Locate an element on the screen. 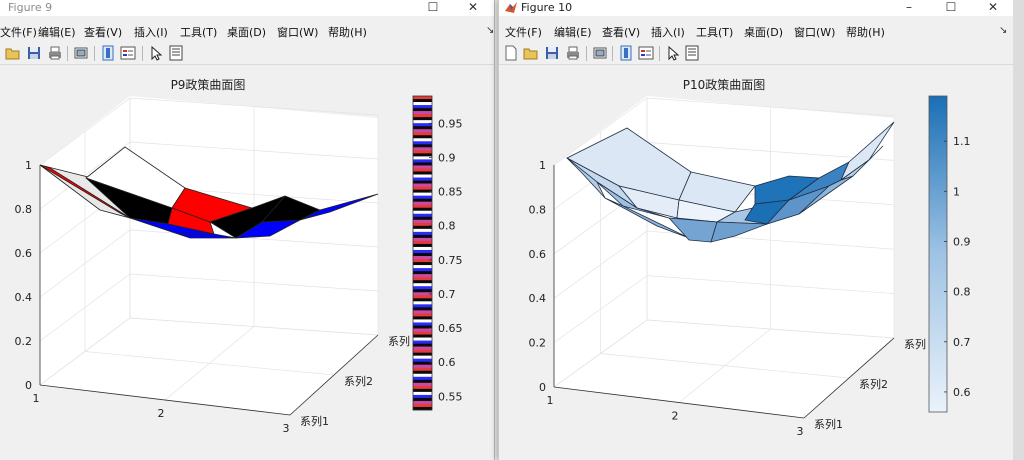 This screenshot has width=1024, height=460. new-figure-icon is located at coordinates (511, 53).